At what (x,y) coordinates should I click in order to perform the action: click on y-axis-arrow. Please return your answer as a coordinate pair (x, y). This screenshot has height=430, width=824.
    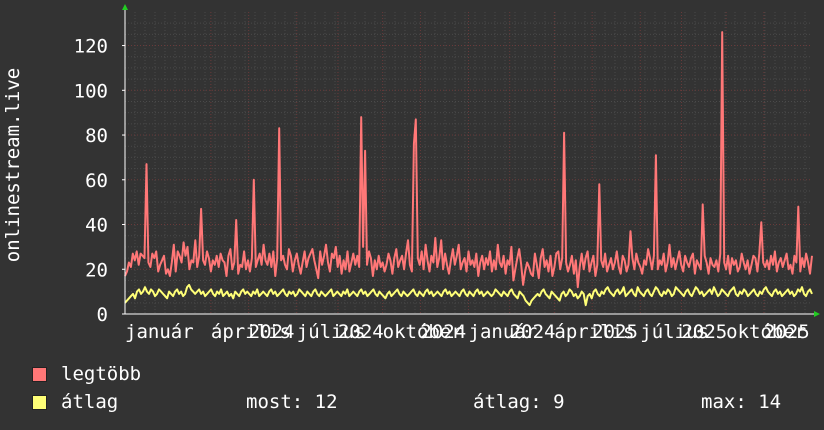
    Looking at the image, I should click on (125, 7).